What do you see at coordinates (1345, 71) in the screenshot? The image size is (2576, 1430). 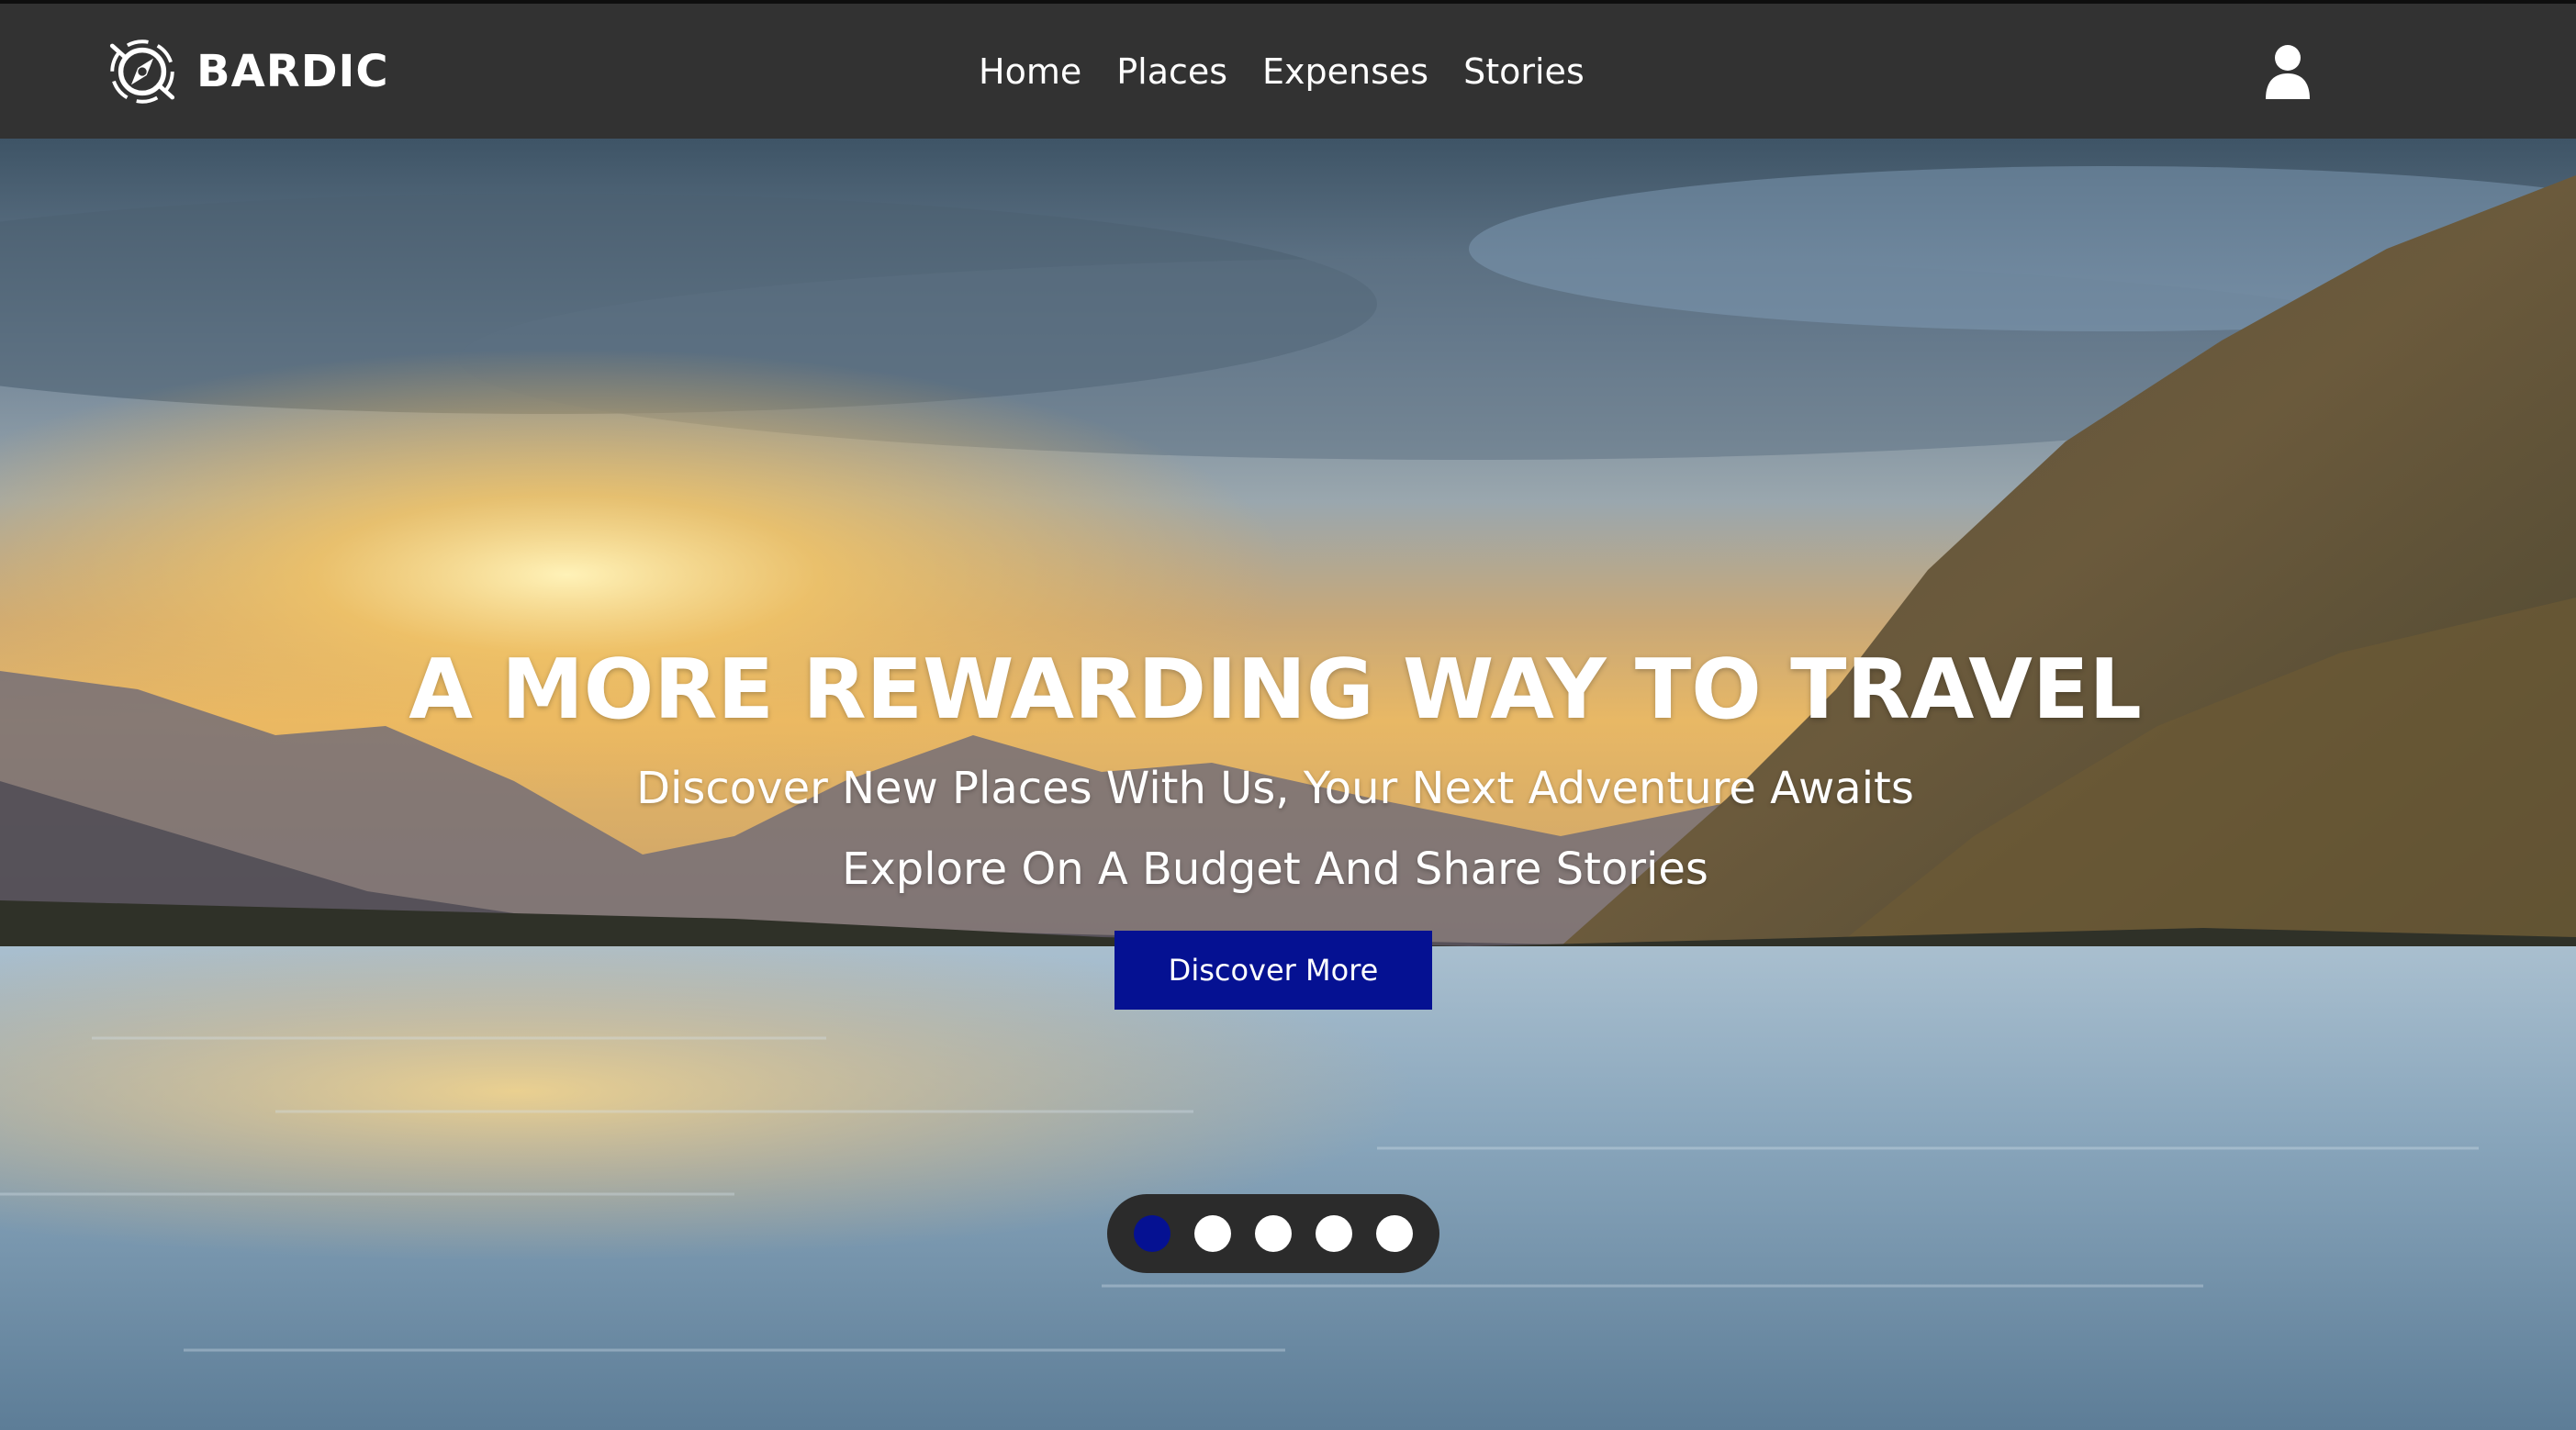 I see `nav-expenses: Expenses` at bounding box center [1345, 71].